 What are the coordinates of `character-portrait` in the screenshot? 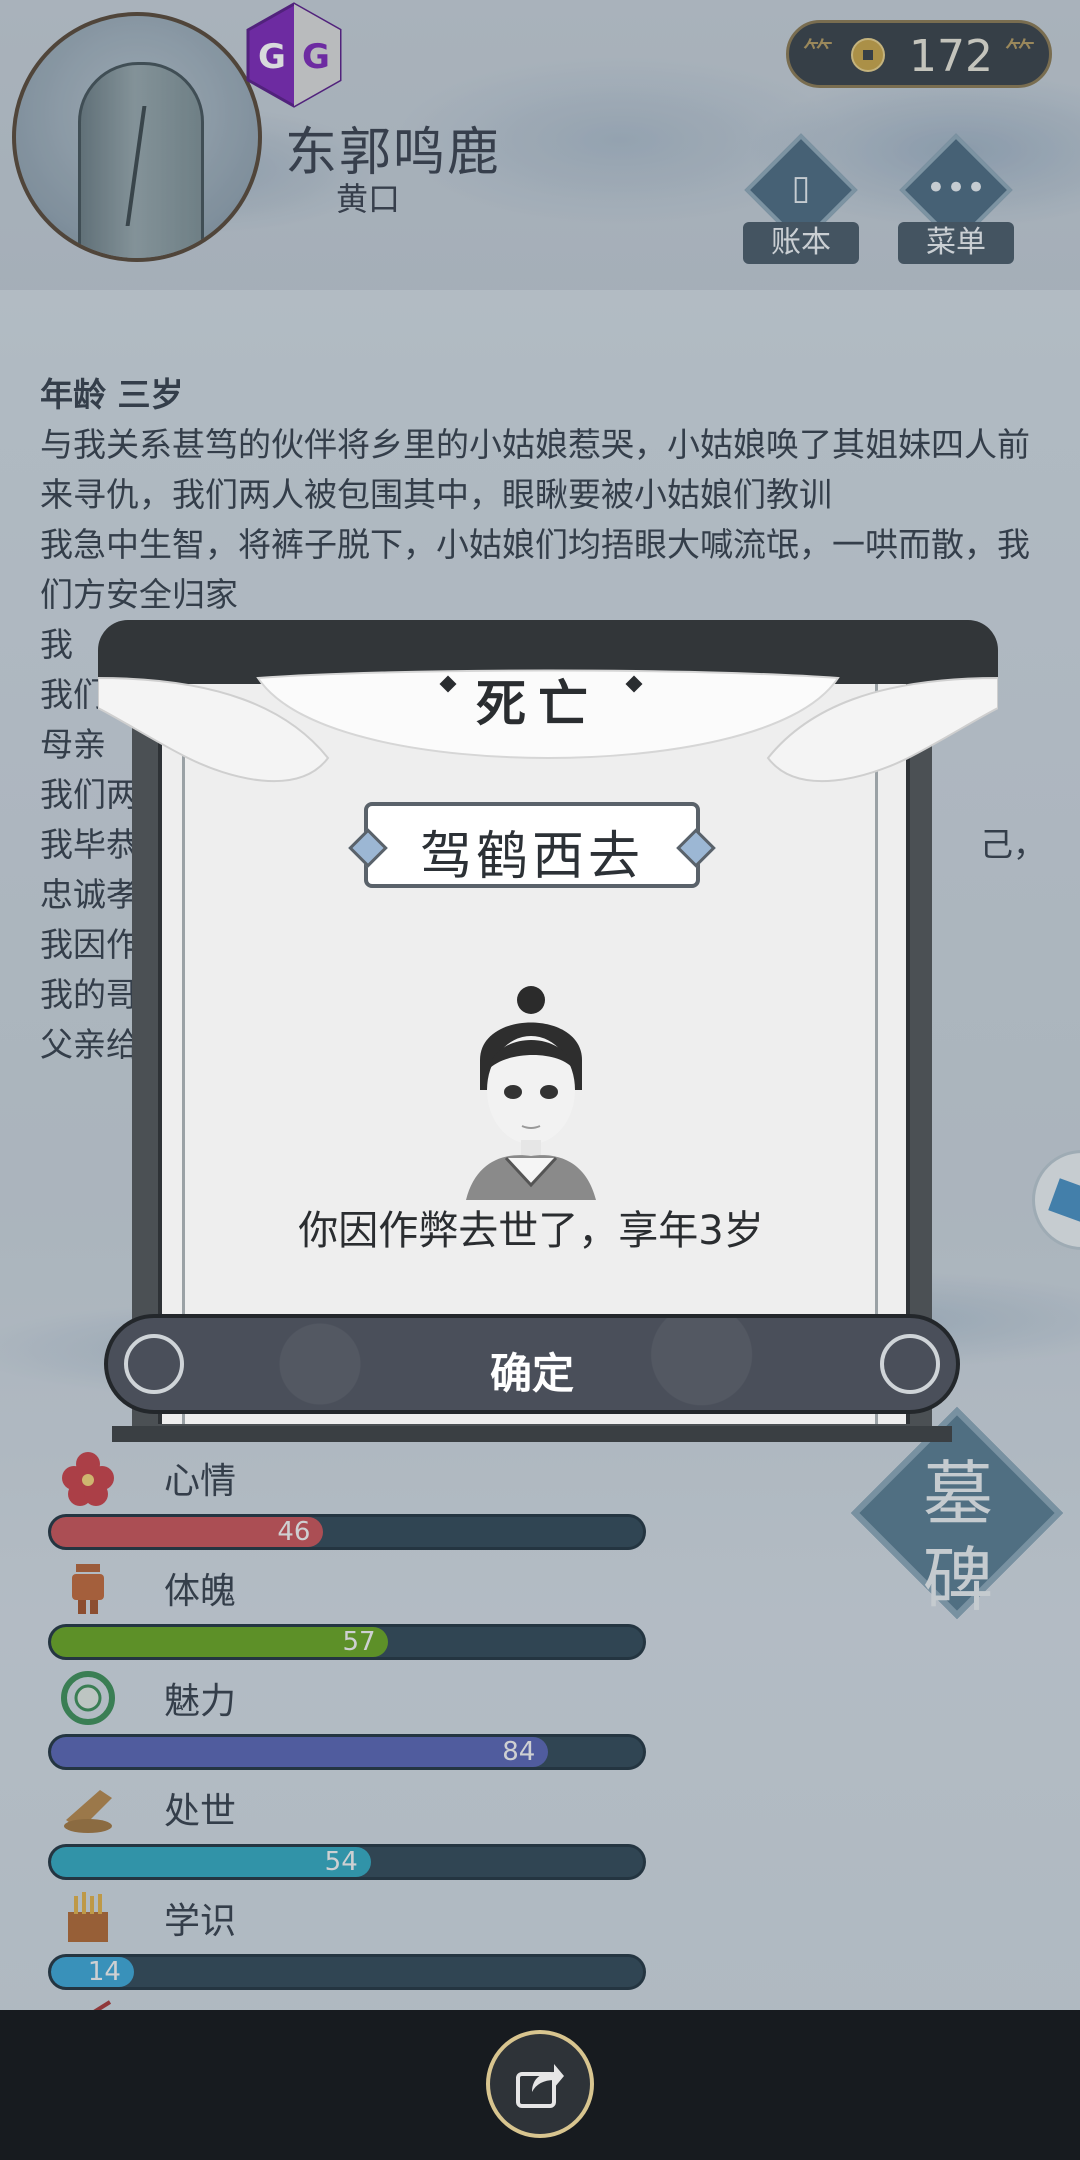 It's located at (531, 1093).